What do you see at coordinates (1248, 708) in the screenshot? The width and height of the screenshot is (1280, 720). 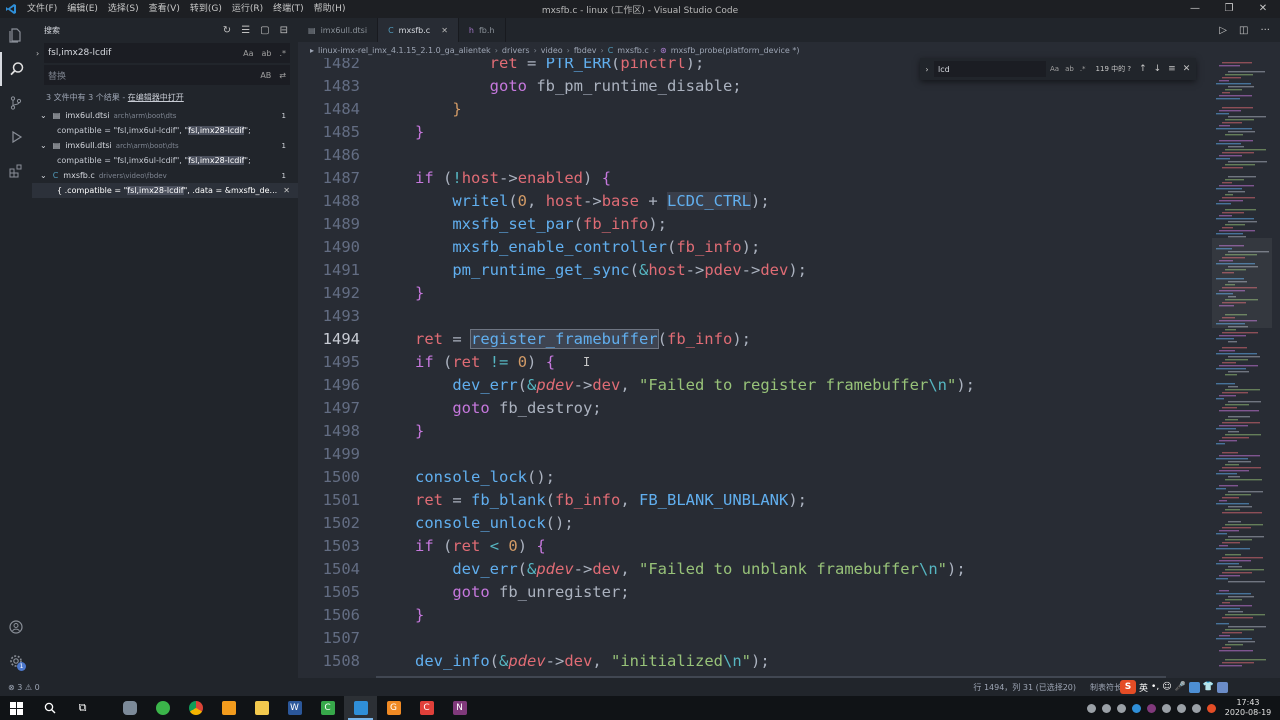 I see `clock: 17:43 2020-08-19` at bounding box center [1248, 708].